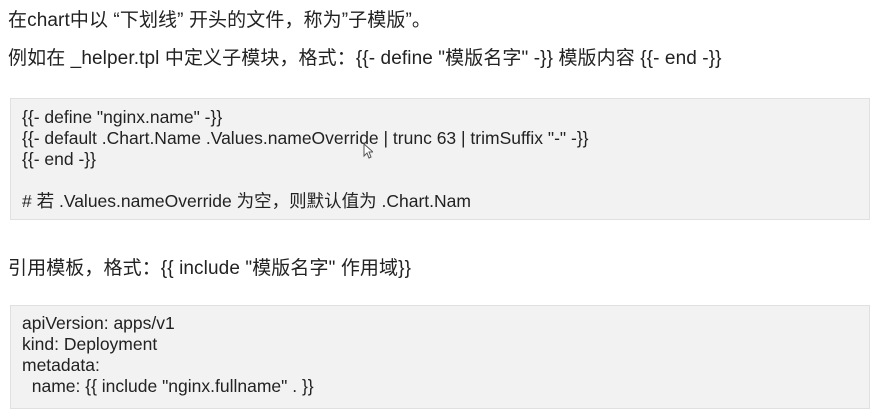 The image size is (886, 420). I want to click on code-line: kind: Deployment, so click(90, 344).